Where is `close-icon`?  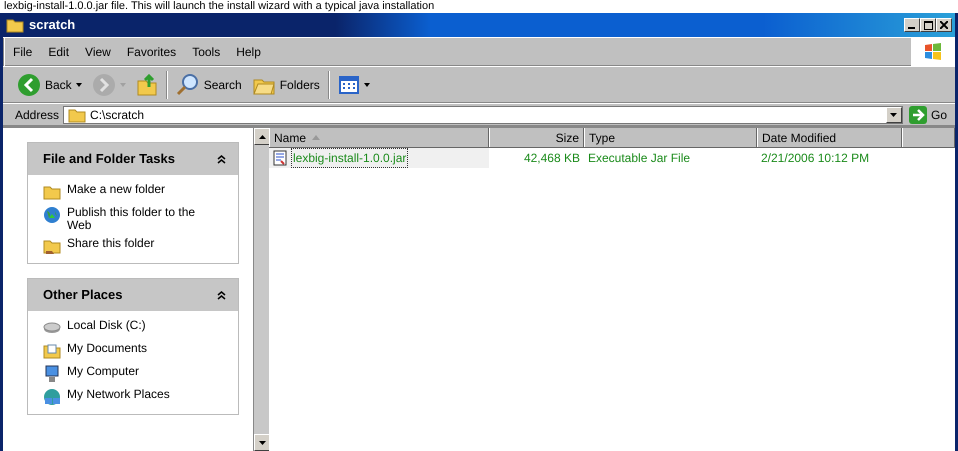 close-icon is located at coordinates (944, 25).